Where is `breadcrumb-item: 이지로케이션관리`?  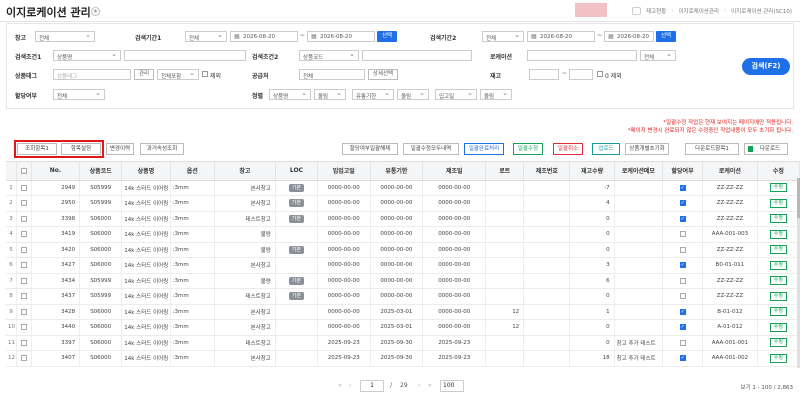 breadcrumb-item: 이지로케이션관리 is located at coordinates (698, 11).